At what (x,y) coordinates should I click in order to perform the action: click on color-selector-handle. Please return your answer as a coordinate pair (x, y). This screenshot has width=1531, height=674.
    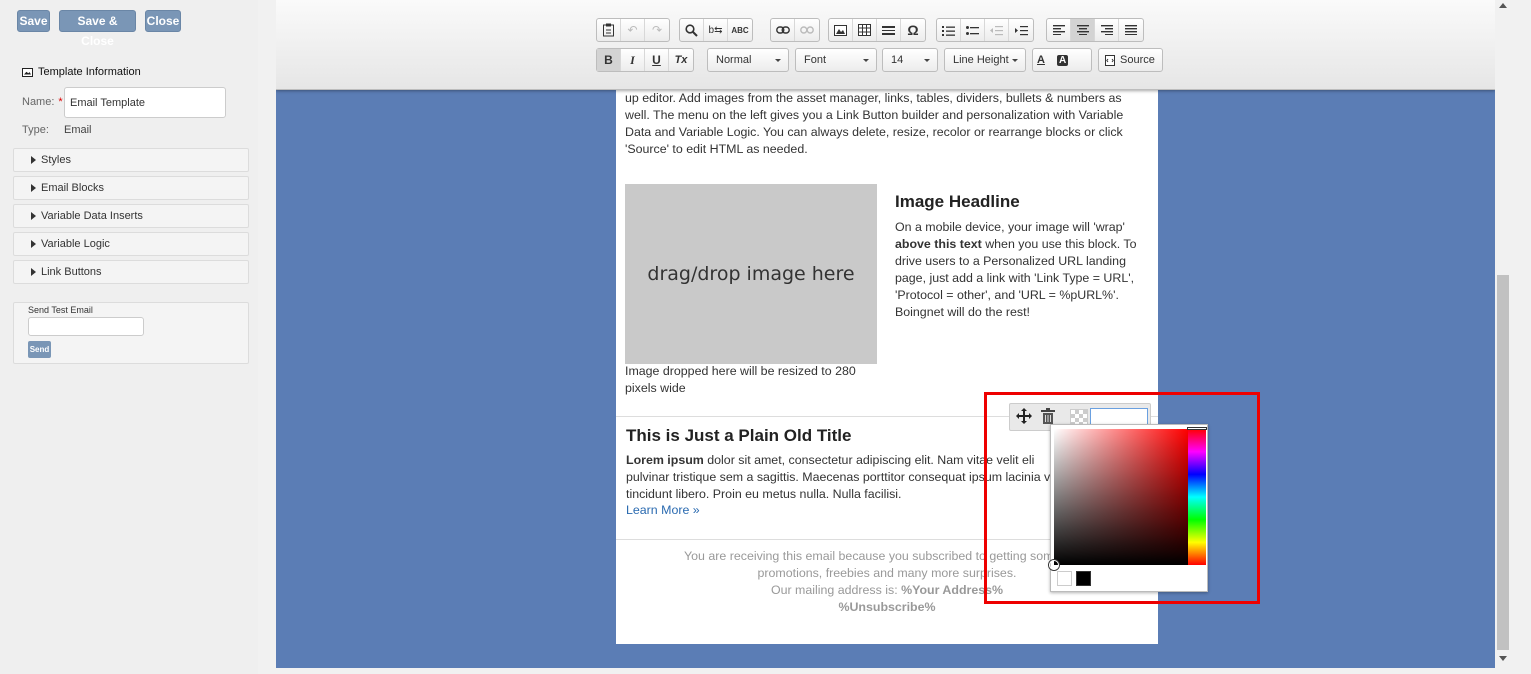
    Looking at the image, I should click on (1054, 565).